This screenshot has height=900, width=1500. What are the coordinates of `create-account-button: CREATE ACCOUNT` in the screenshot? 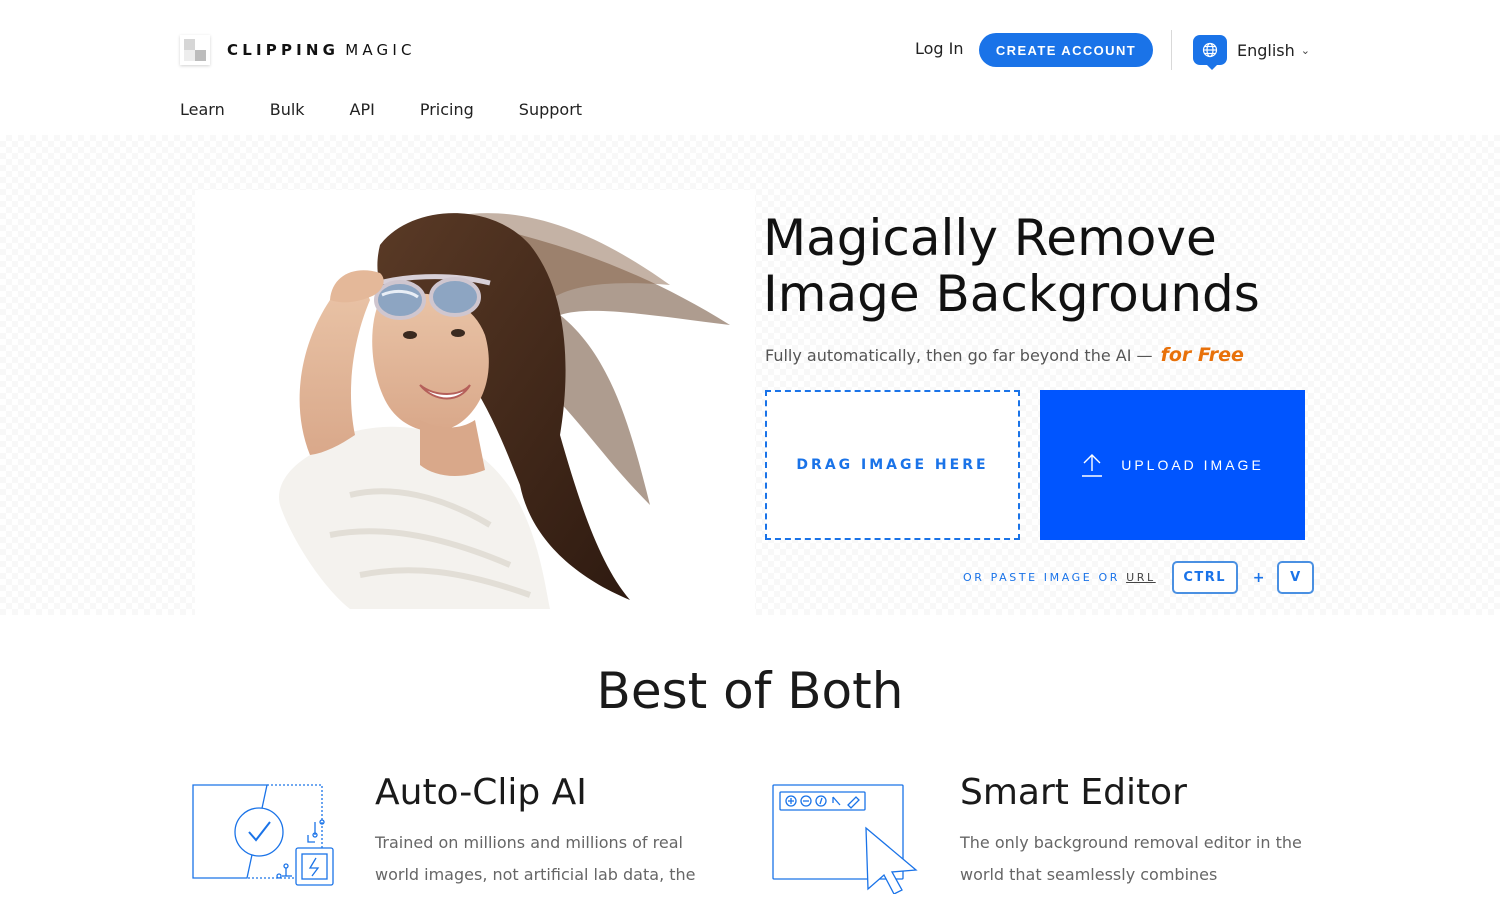 It's located at (1066, 50).